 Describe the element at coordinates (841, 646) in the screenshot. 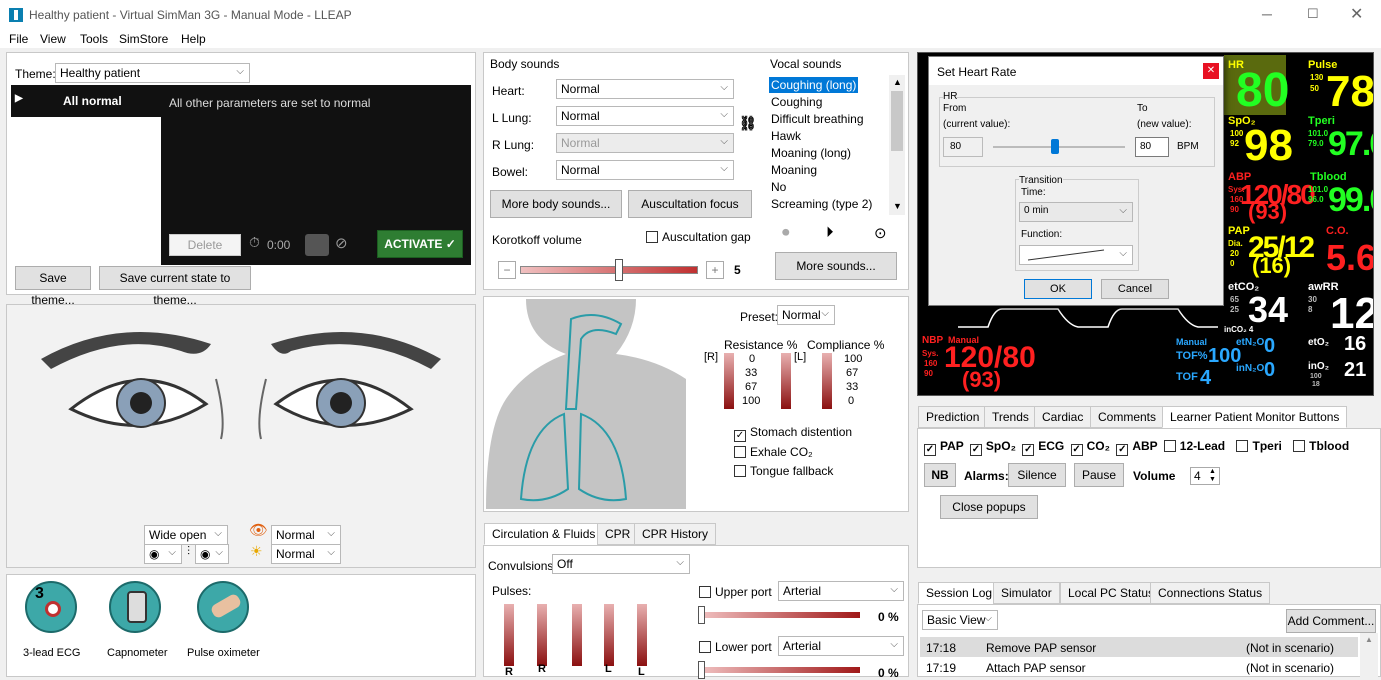

I see `lower-port-select: Arterial ⌵` at that location.